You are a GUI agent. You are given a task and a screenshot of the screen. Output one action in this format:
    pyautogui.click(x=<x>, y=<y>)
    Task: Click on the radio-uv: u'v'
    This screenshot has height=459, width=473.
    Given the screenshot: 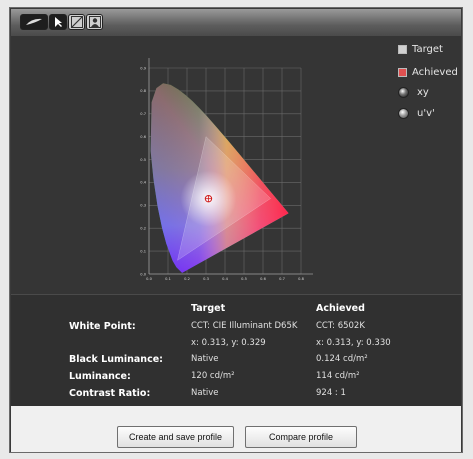 What is the action you would take?
    pyautogui.click(x=416, y=113)
    